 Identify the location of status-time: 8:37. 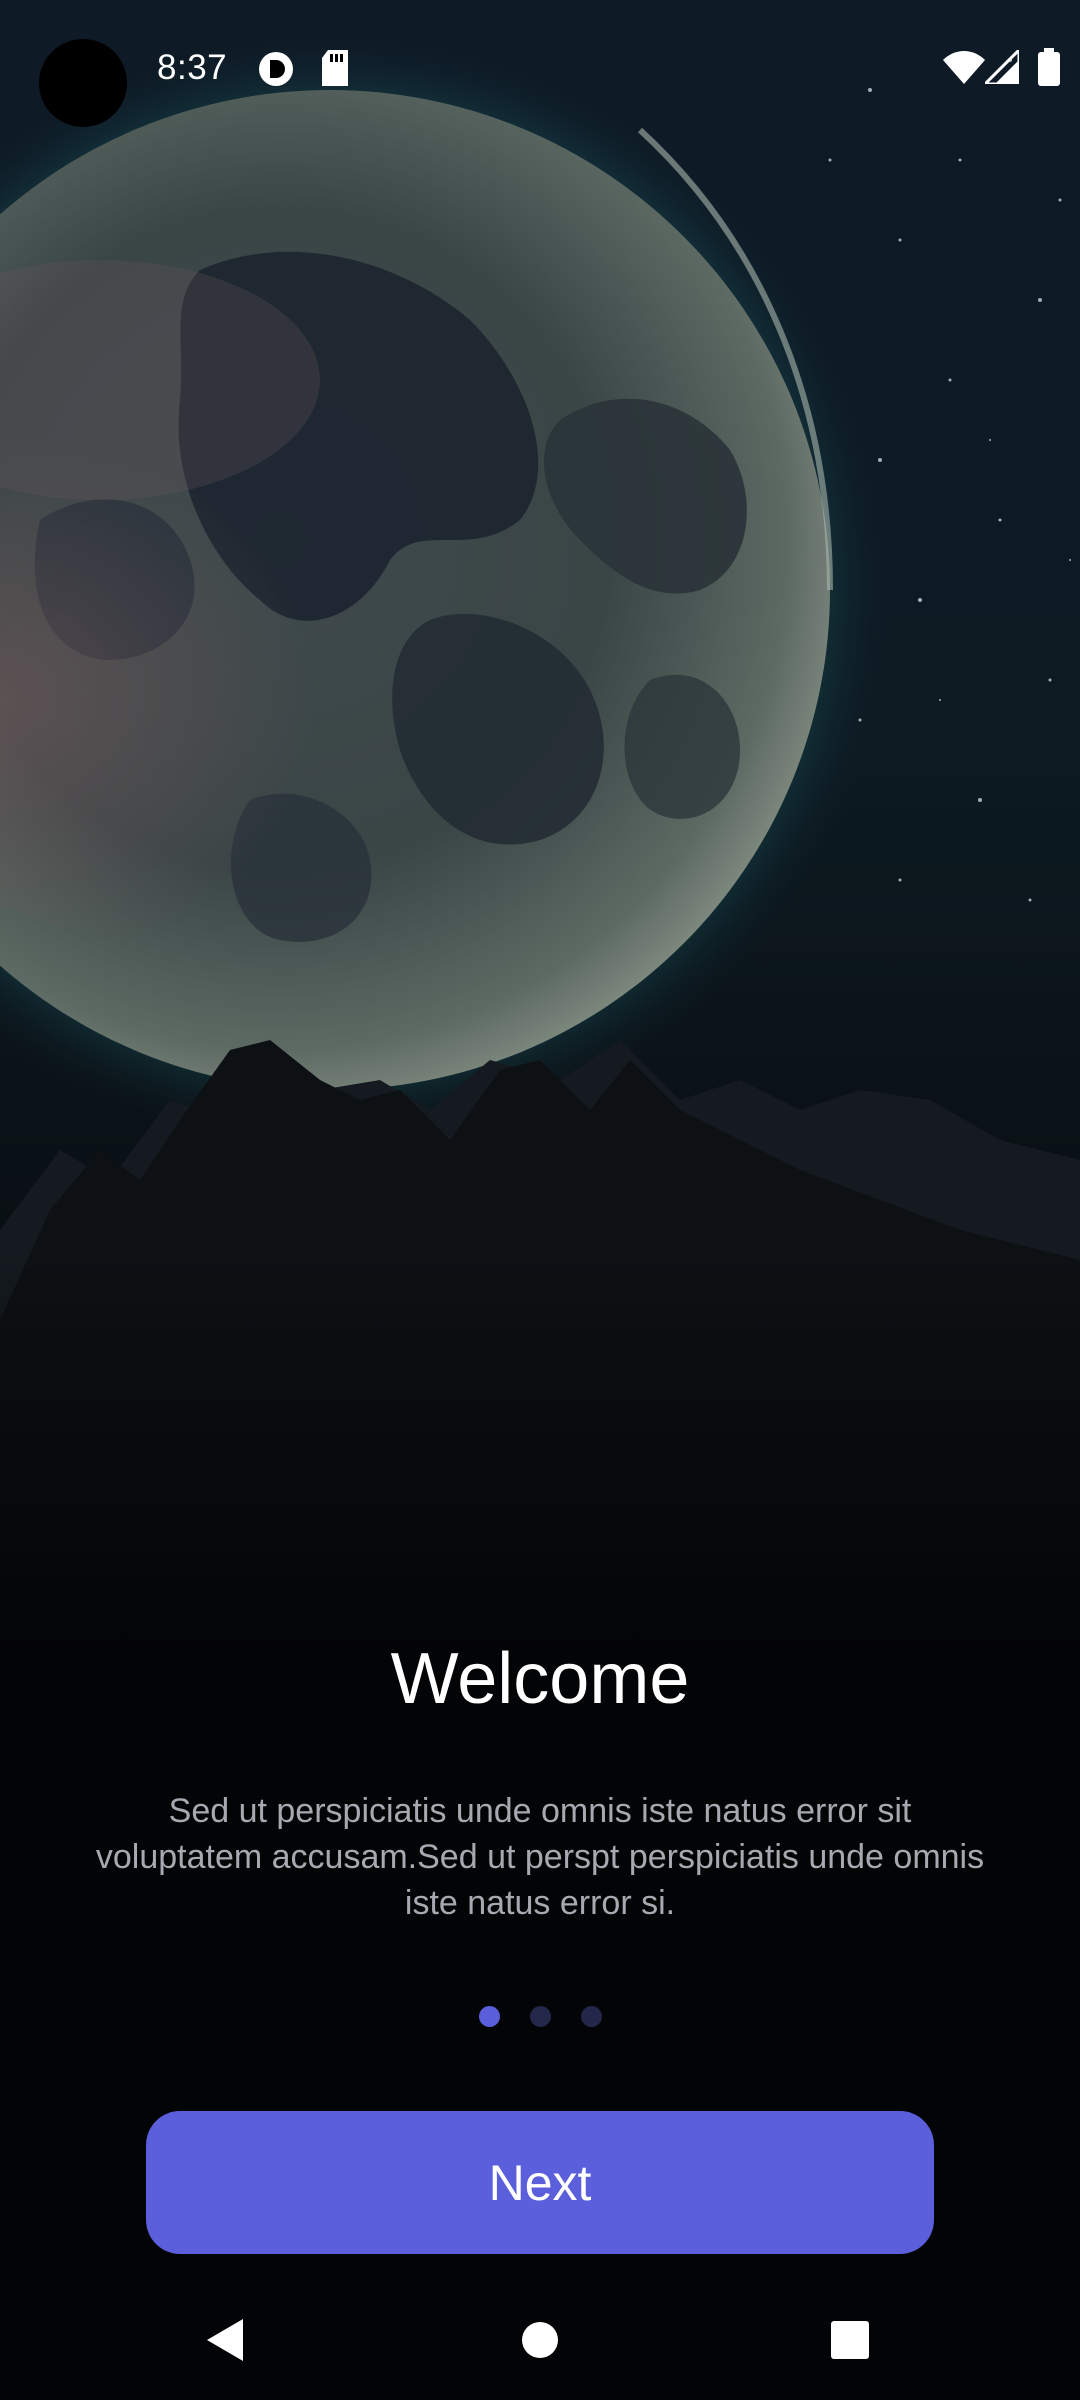
(192, 67).